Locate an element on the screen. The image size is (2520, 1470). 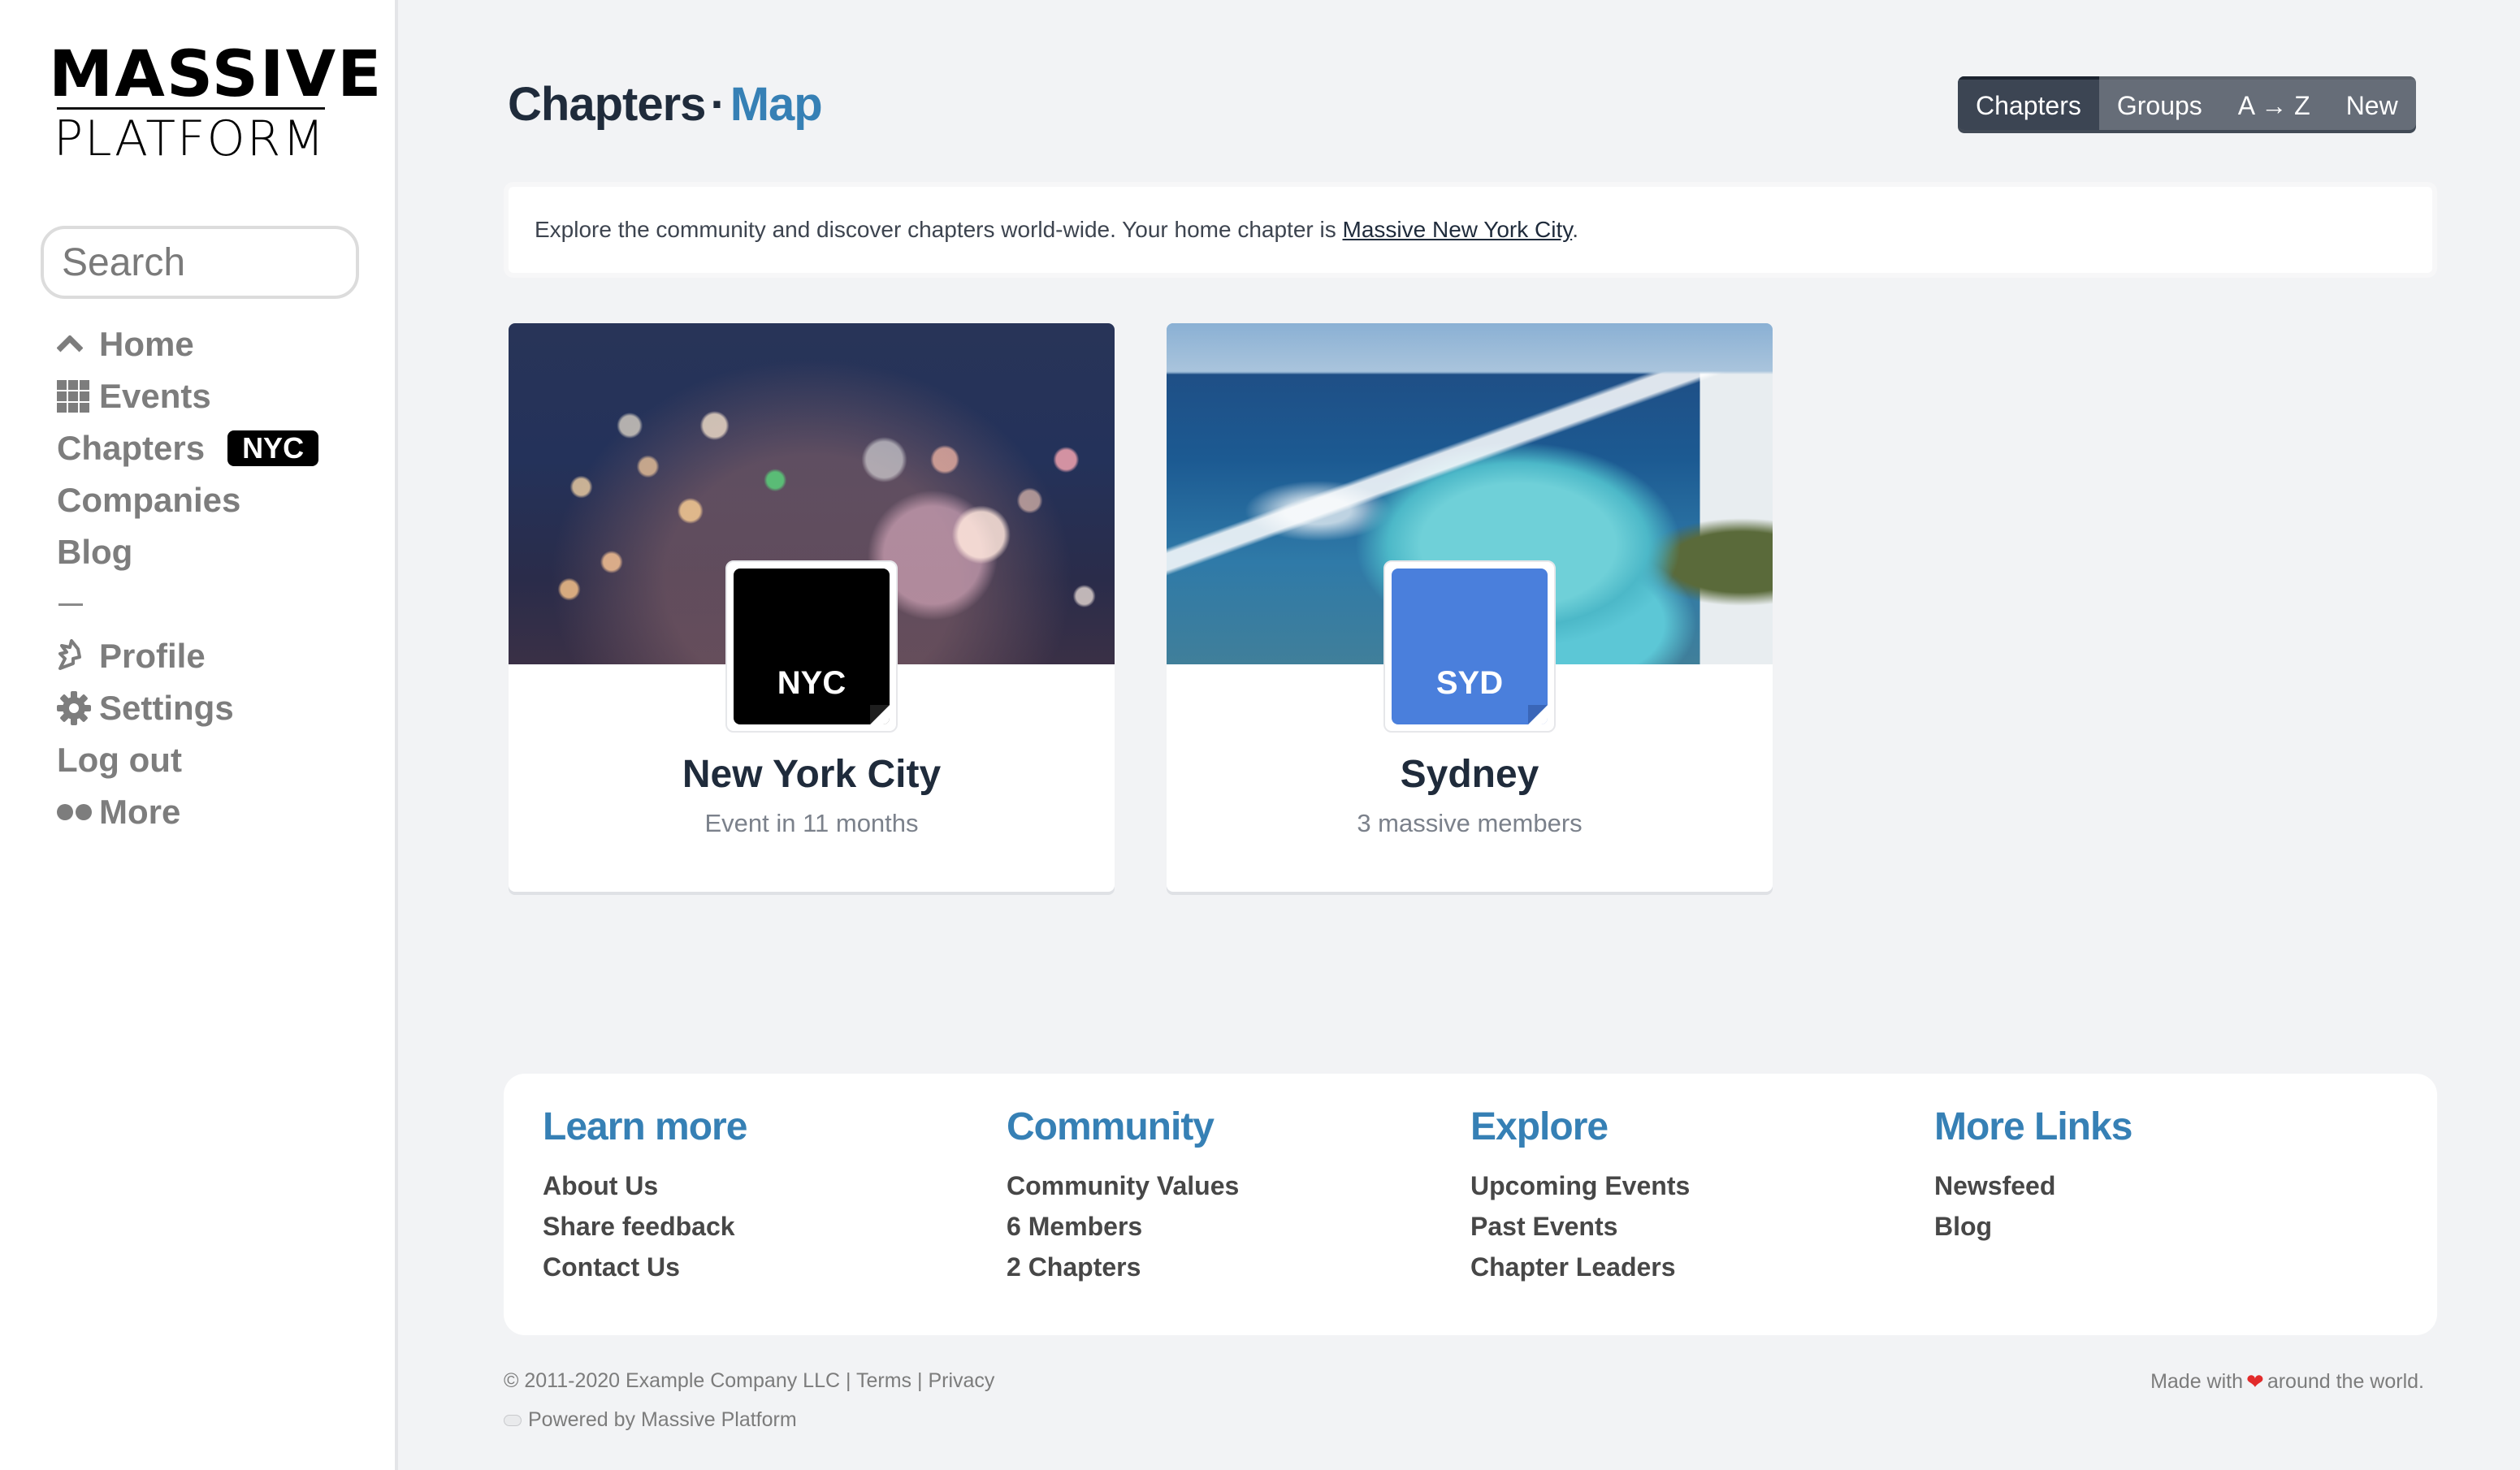
powered-by: Powered by Massive Platform is located at coordinates (650, 1420).